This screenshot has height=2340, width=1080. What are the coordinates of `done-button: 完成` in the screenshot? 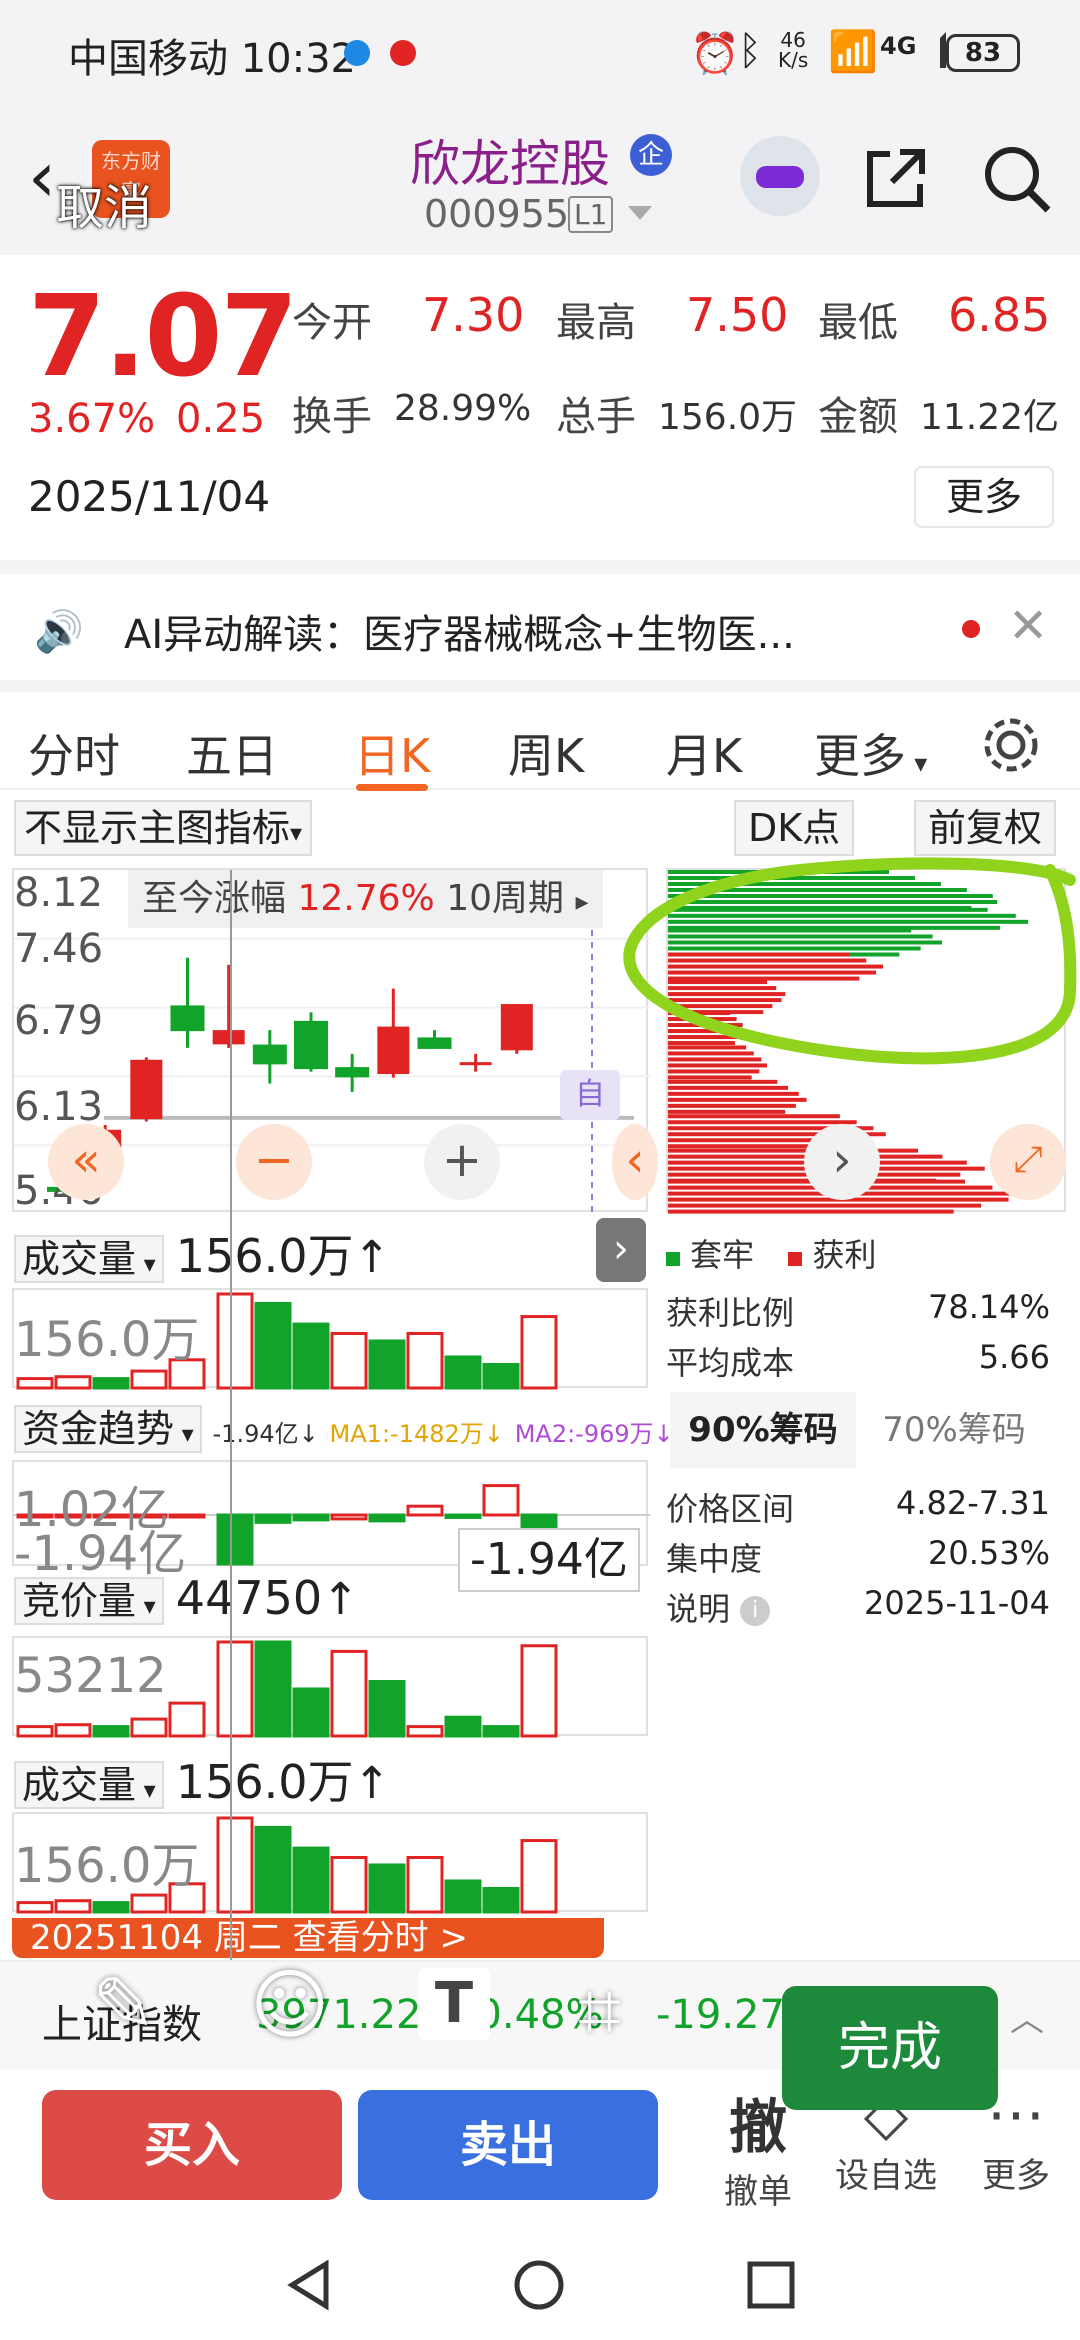 It's located at (890, 2048).